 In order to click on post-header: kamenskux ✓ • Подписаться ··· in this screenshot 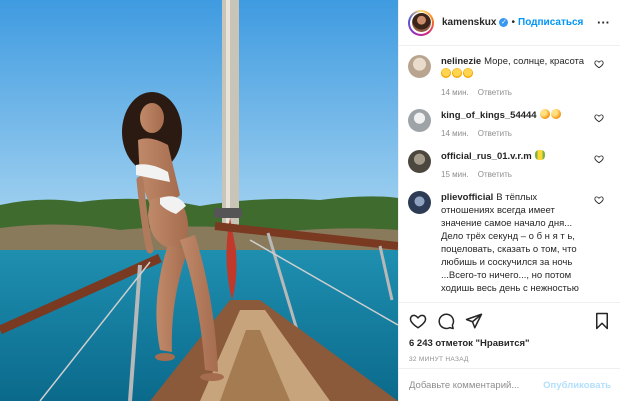, I will do `click(509, 23)`.